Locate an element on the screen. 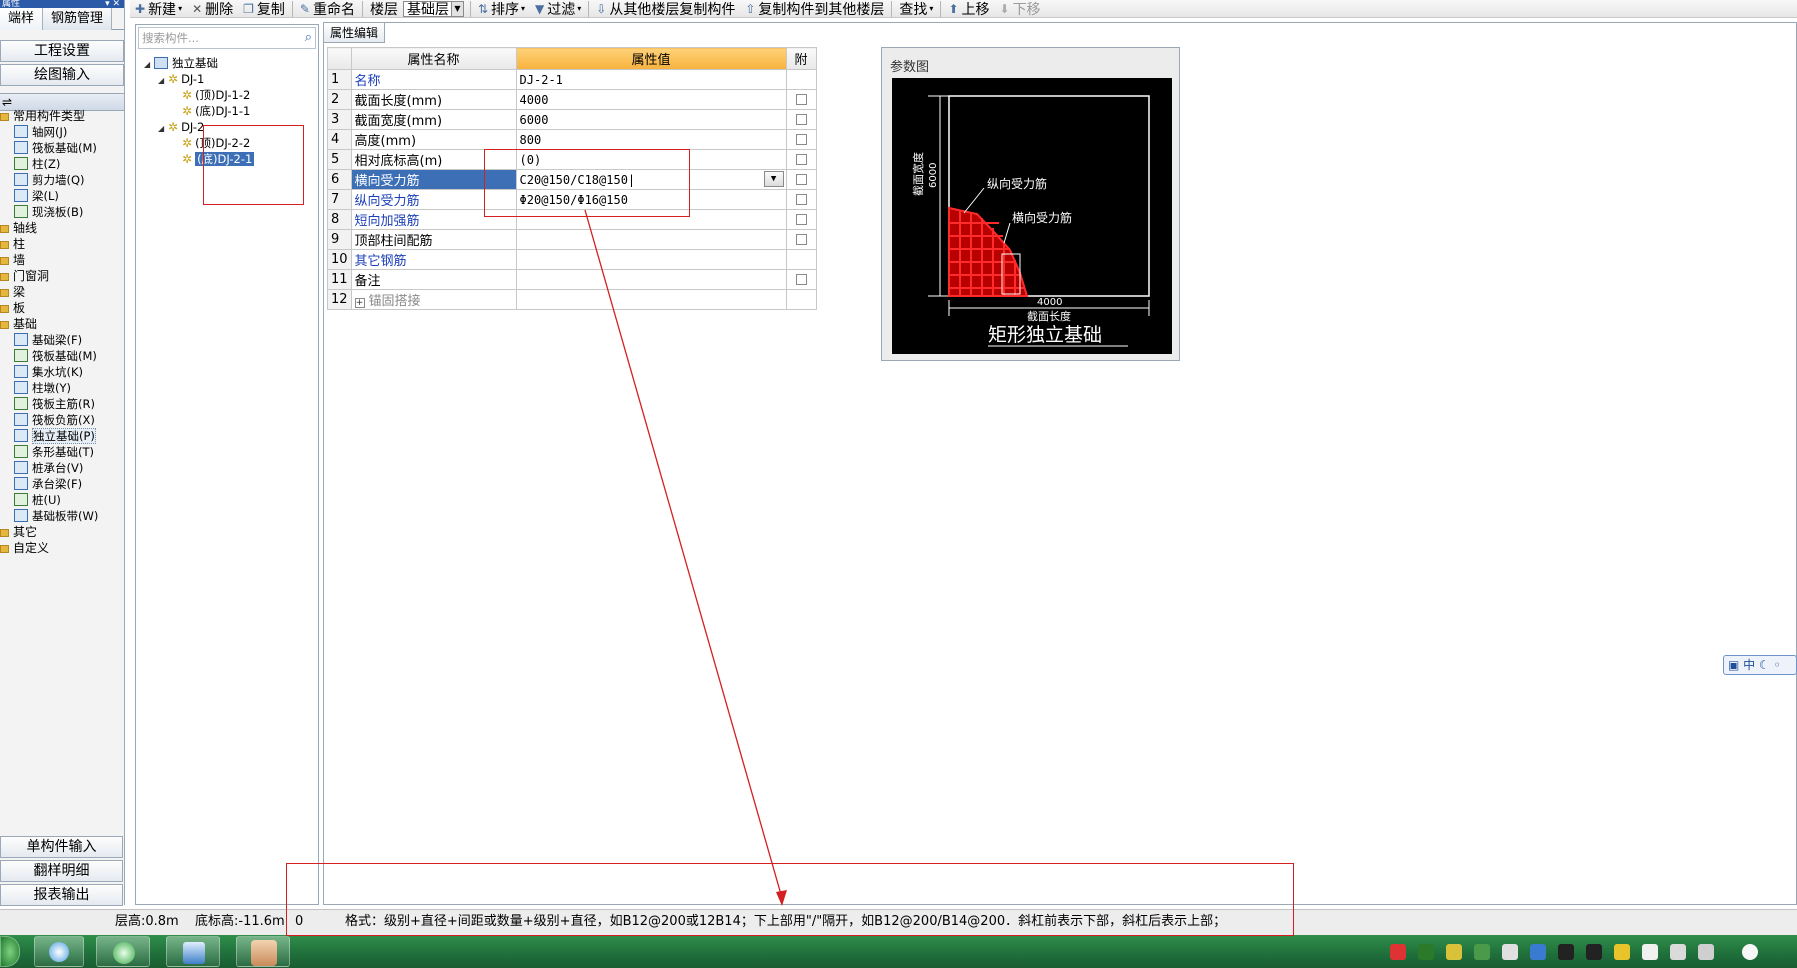 This screenshot has height=968, width=1797. value-dropdown-button: ▼ is located at coordinates (773, 179).